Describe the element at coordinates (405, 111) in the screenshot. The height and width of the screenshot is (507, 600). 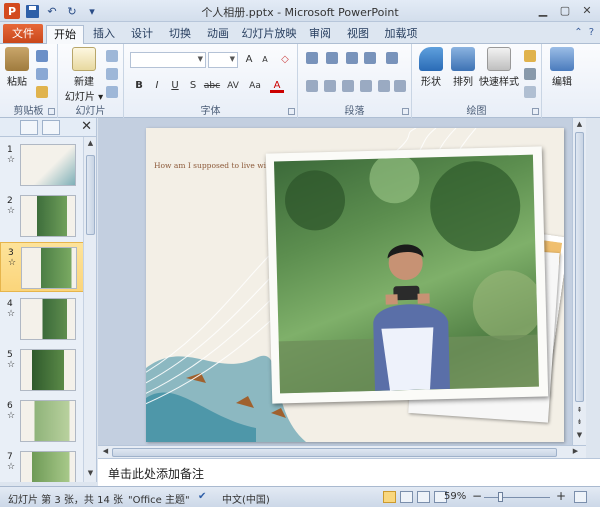
I see `paragraph-launcher` at that location.